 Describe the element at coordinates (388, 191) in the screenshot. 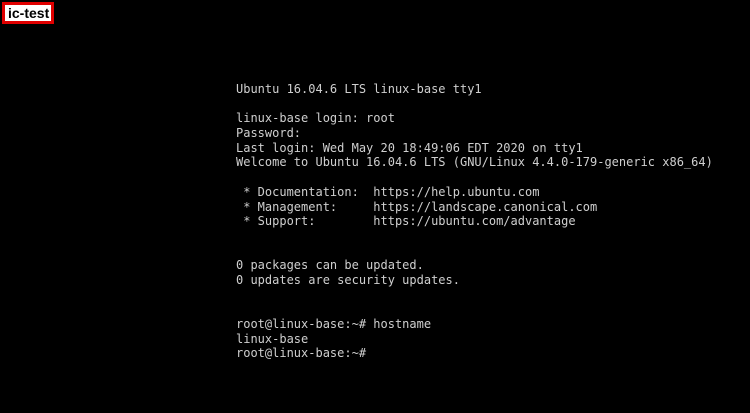

I see `documentation-link-line: * Documentation: https://help.ubuntu.com` at that location.